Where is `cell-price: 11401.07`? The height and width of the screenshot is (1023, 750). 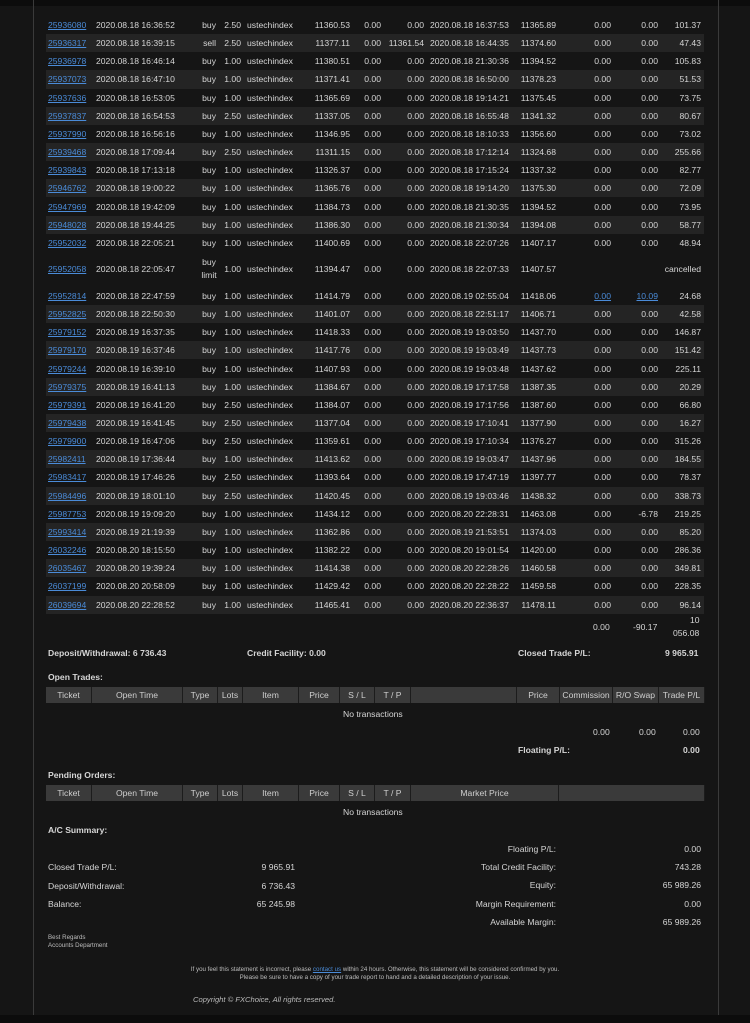
cell-price: 11401.07 is located at coordinates (332, 314).